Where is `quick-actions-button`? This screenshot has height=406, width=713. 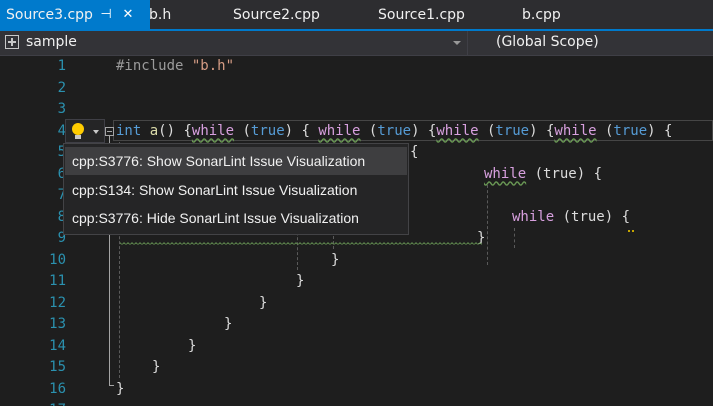 quick-actions-button is located at coordinates (85, 131).